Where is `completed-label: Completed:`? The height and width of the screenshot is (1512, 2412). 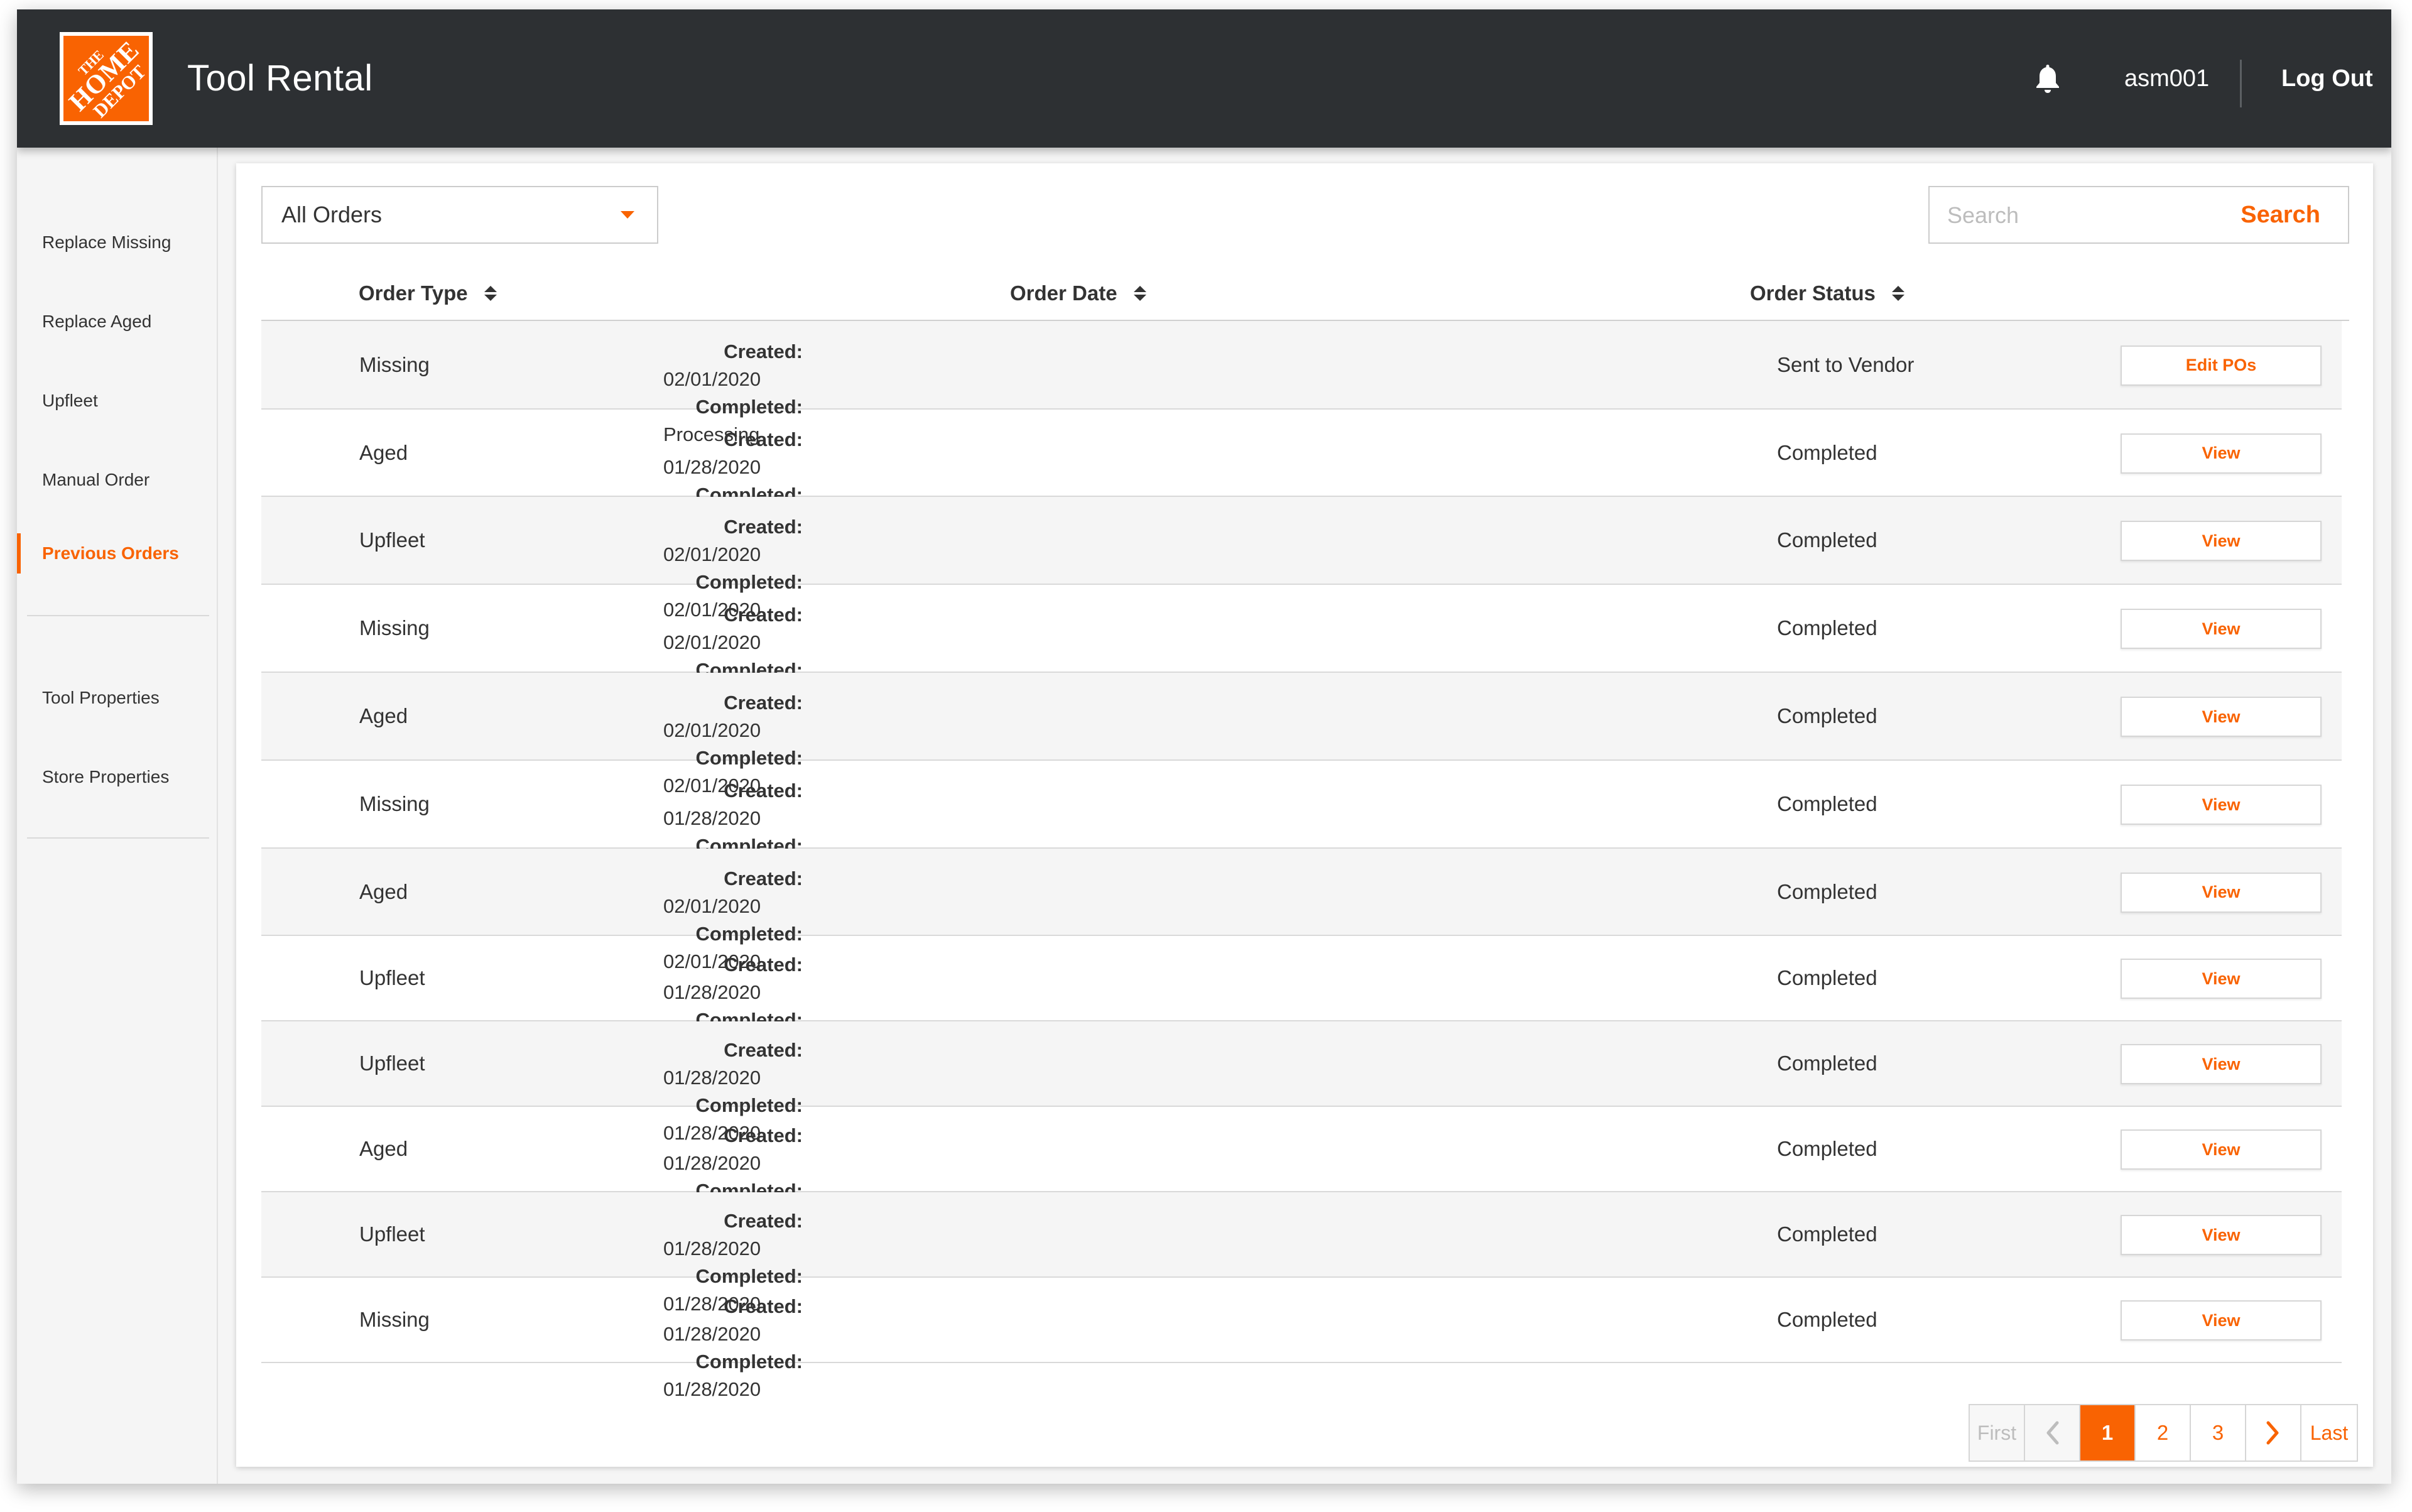
completed-label: Completed: is located at coordinates (749, 1362).